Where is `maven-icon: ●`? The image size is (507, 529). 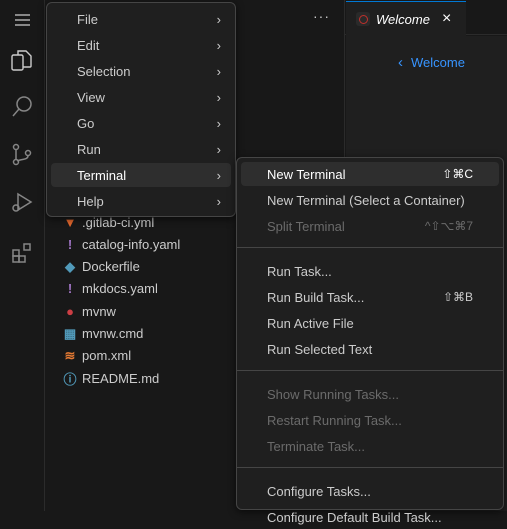 maven-icon: ● is located at coordinates (70, 311).